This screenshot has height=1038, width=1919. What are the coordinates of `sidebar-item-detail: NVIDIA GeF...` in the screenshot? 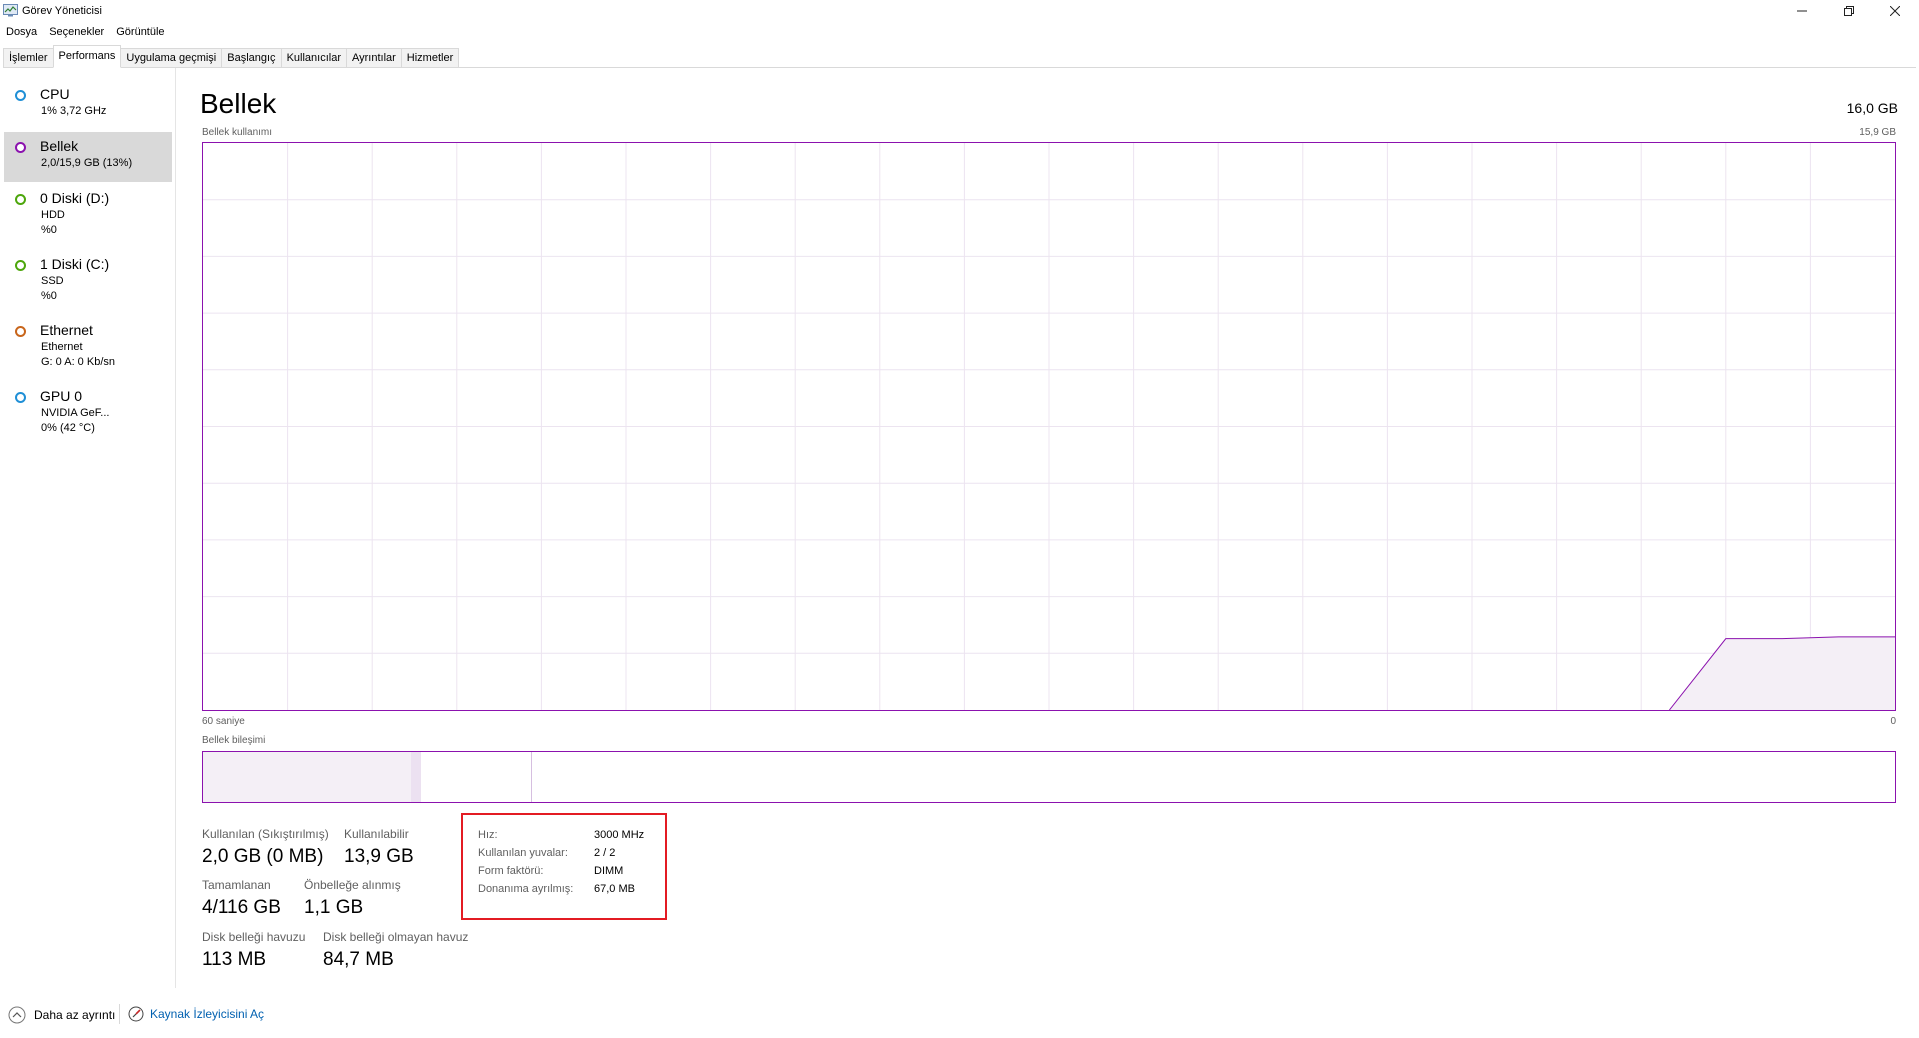 It's located at (75, 413).